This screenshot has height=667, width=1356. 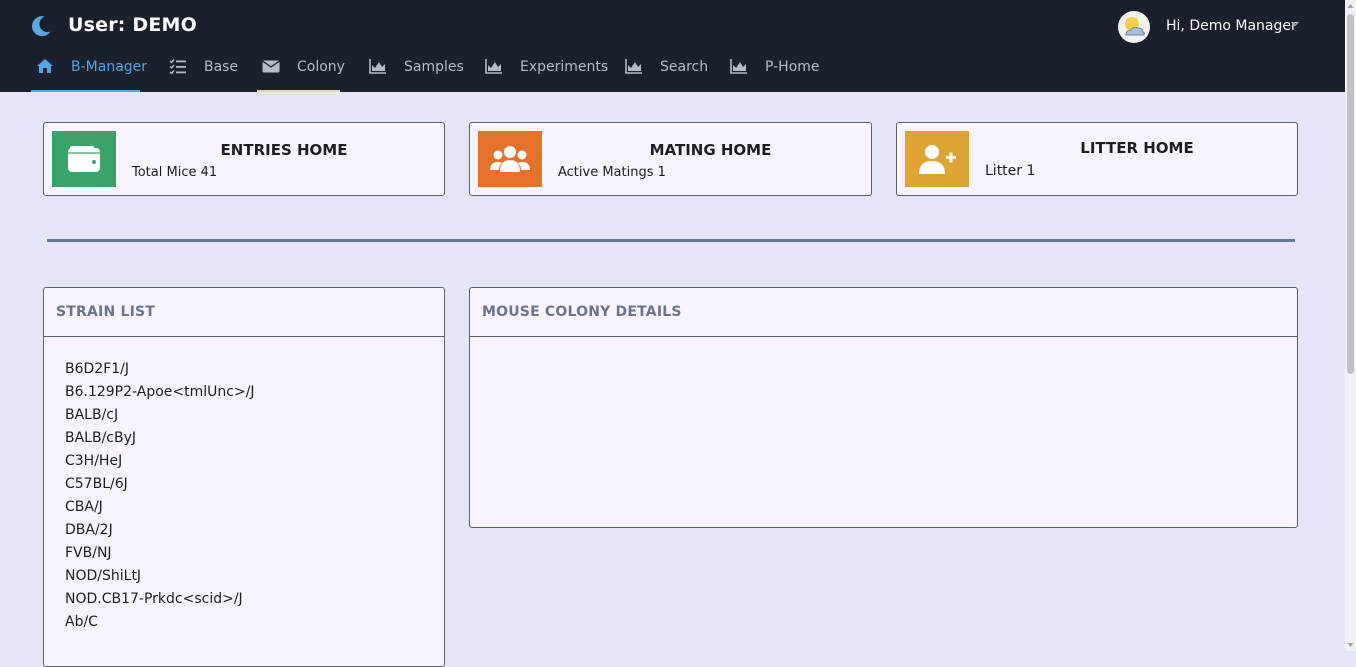 I want to click on card-title: MATING HOME, so click(x=710, y=150).